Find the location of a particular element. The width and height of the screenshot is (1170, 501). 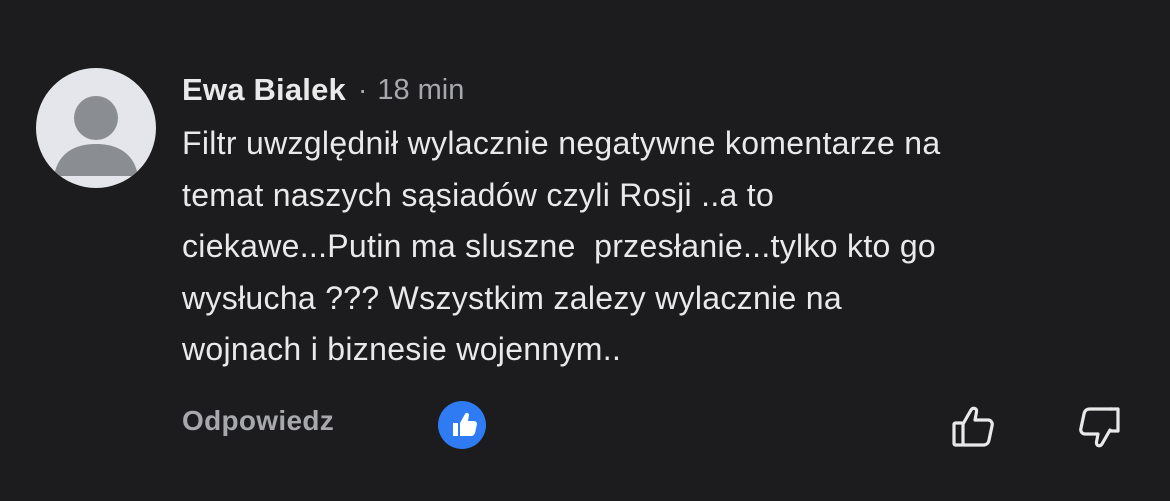

thumbs-down-outline-icon is located at coordinates (1099, 427).